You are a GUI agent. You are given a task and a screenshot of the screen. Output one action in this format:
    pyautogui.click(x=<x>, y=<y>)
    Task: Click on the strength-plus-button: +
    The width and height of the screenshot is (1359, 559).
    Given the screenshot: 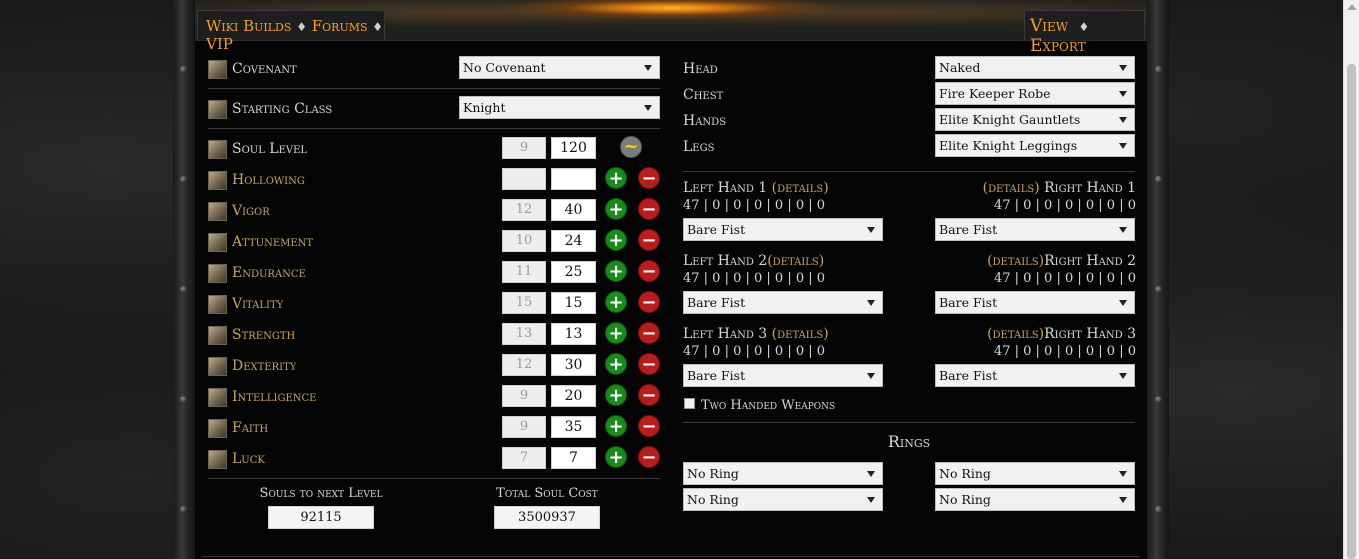 What is the action you would take?
    pyautogui.click(x=616, y=333)
    